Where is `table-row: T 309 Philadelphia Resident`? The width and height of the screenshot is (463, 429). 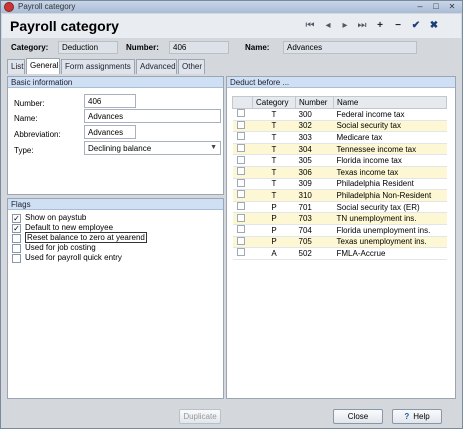
table-row: T 309 Philadelphia Resident is located at coordinates (339, 184).